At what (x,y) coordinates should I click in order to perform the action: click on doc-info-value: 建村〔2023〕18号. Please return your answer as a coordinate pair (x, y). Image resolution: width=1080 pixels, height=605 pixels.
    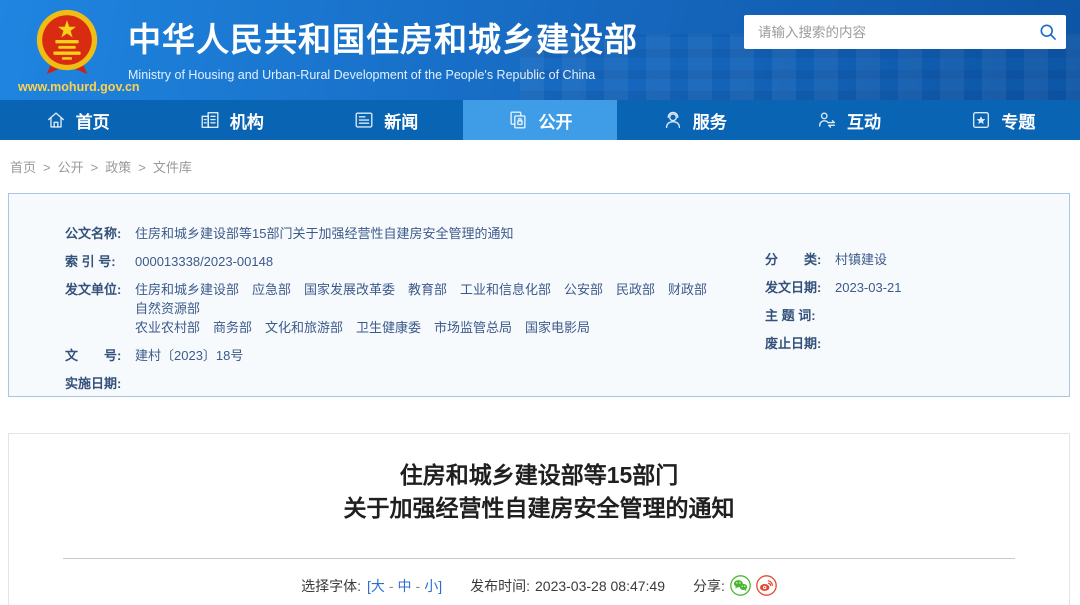
    Looking at the image, I should click on (189, 355).